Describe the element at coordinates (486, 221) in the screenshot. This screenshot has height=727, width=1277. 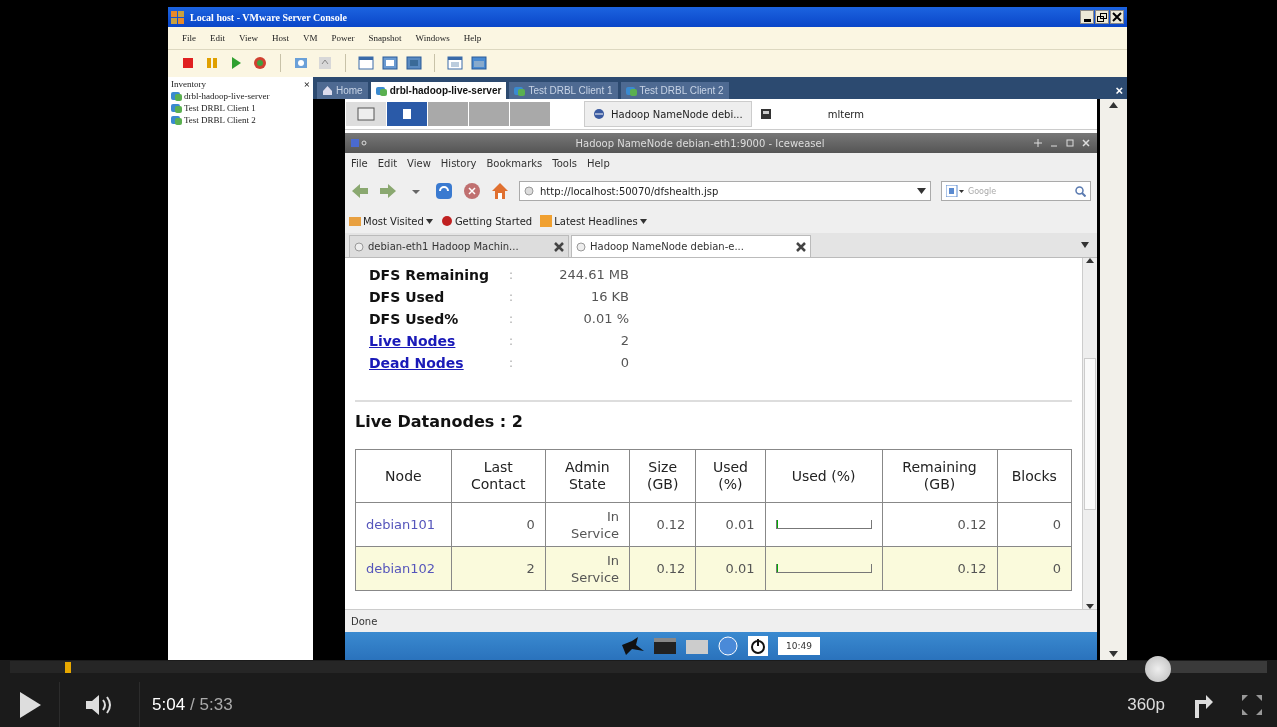
I see `bookmark: Getting Started` at that location.